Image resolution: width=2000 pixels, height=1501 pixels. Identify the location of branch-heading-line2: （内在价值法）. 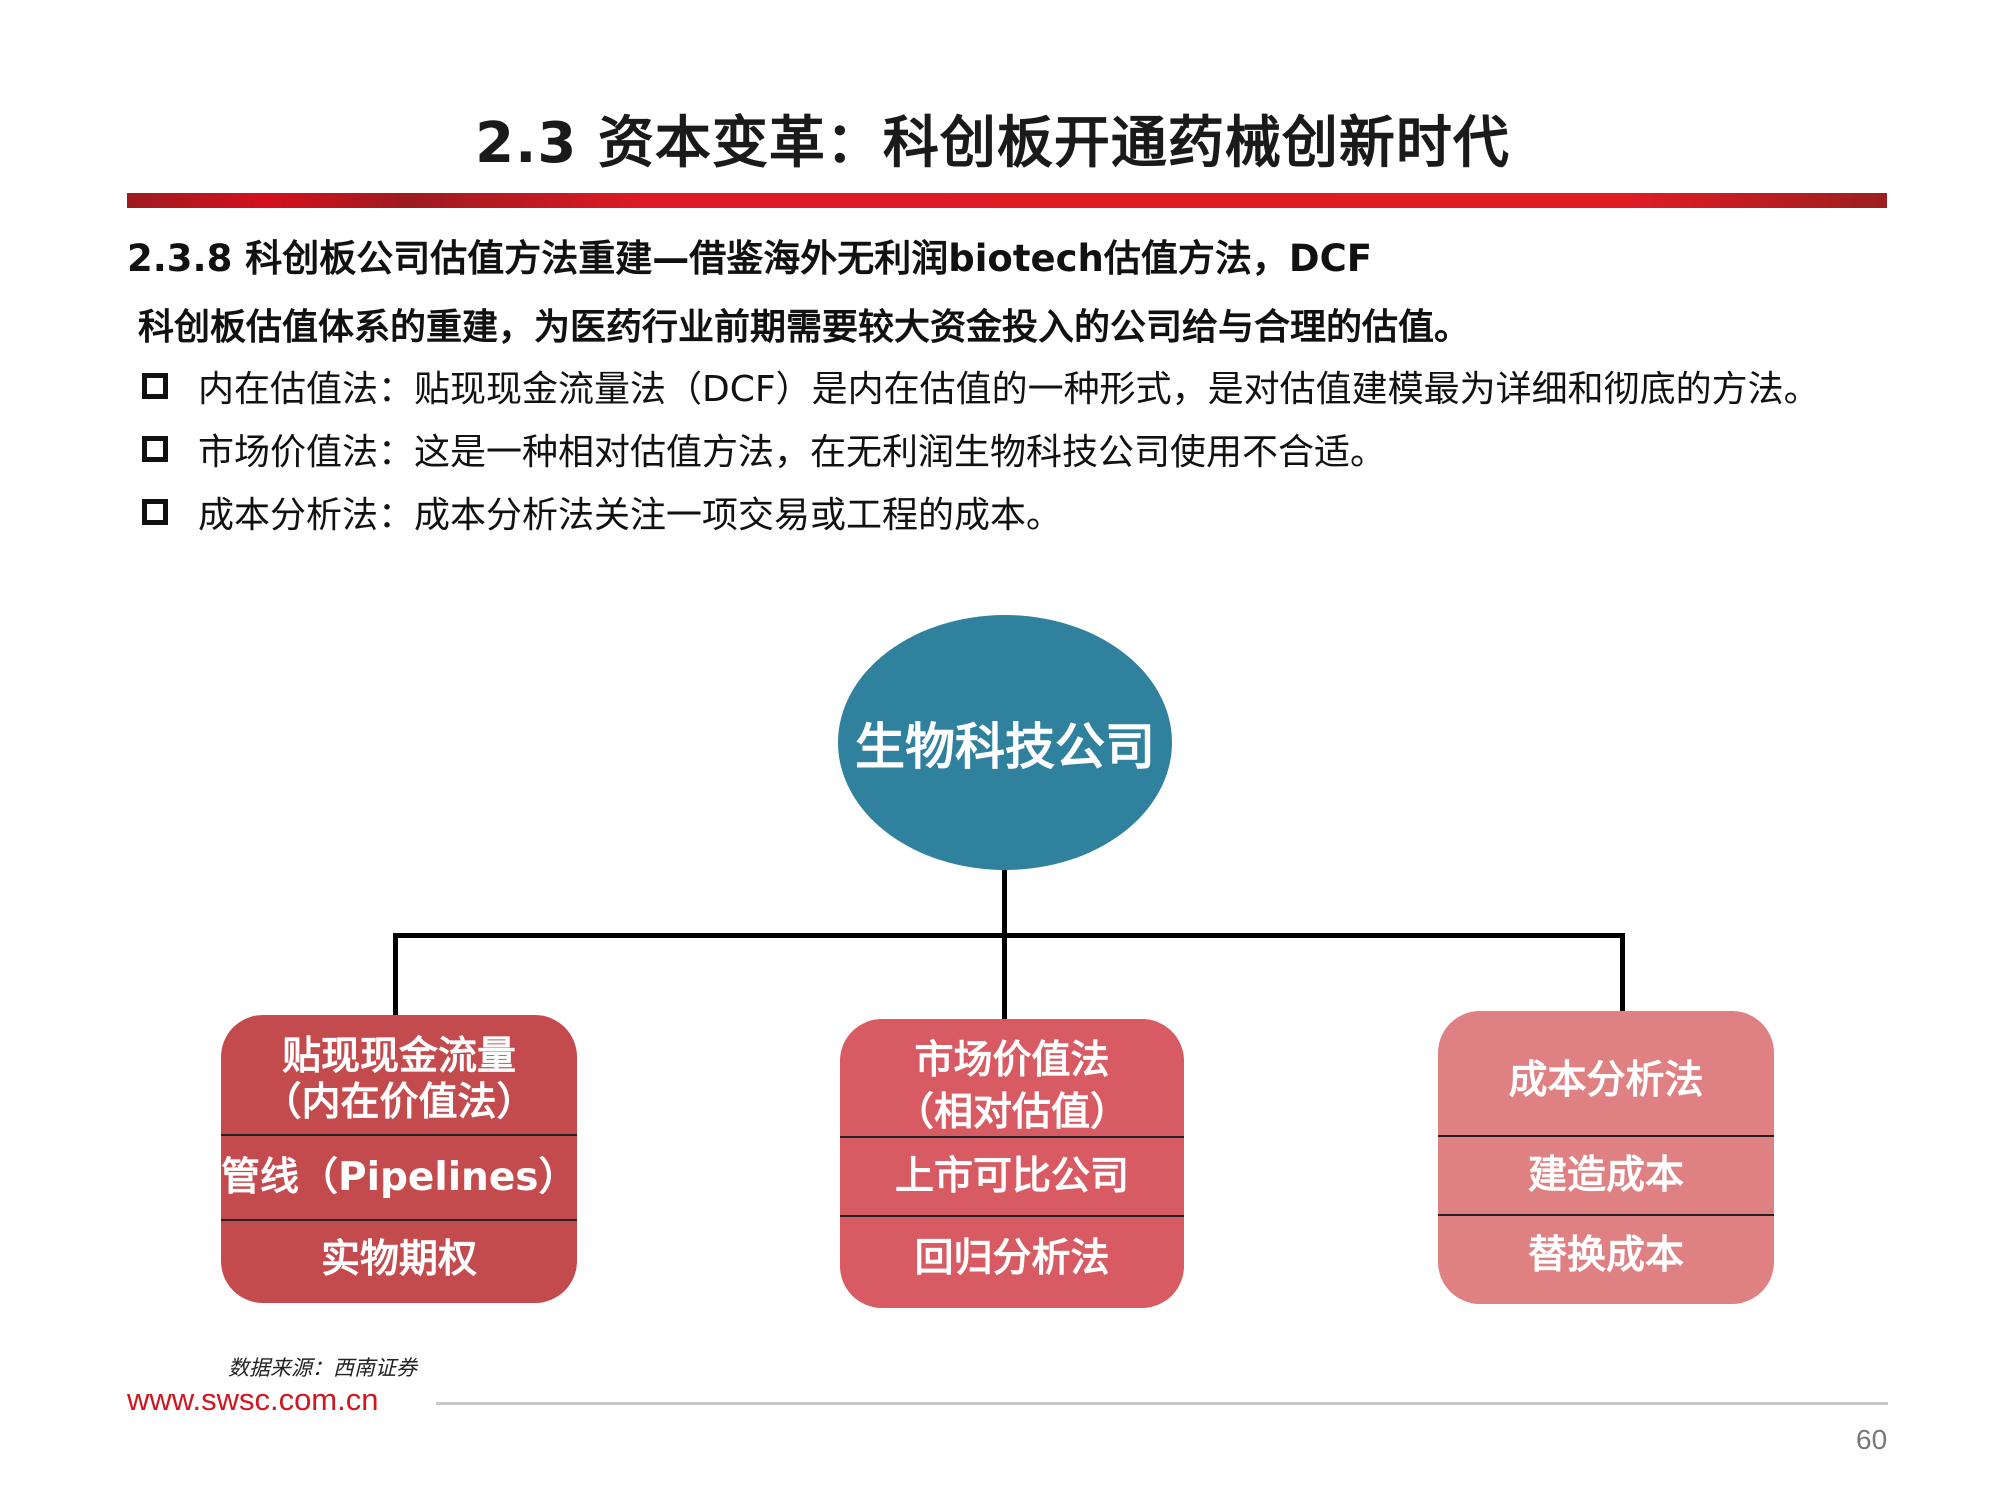
(399, 1103).